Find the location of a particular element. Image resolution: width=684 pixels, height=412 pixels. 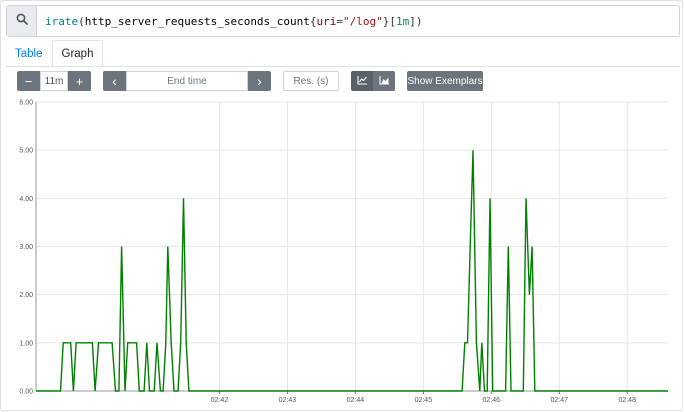

end-time-input: End time is located at coordinates (187, 81).